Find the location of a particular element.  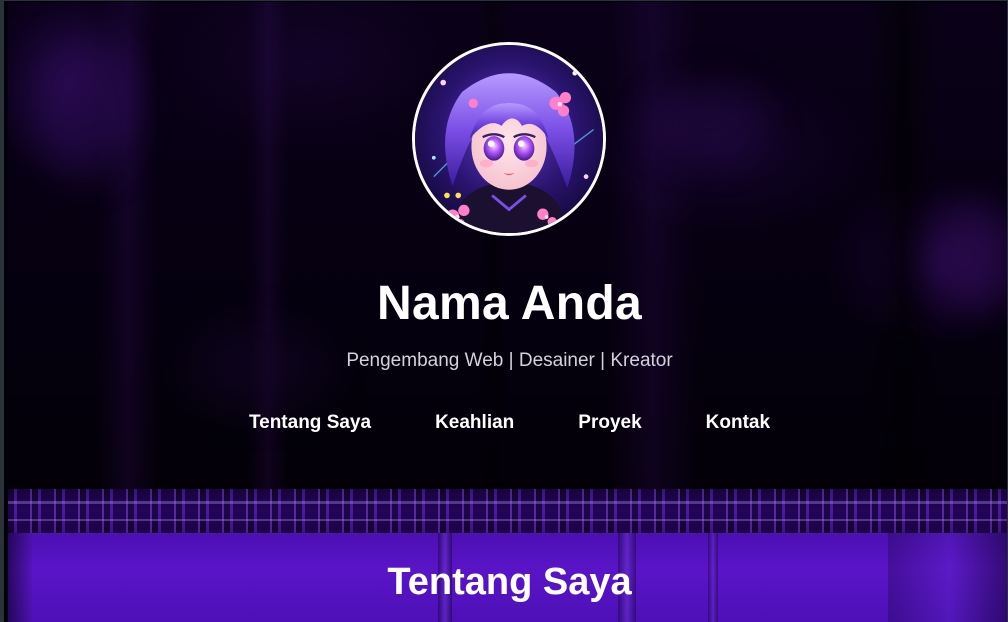

main-navigation: Tentang Saya Keahlian Proyek Kontak is located at coordinates (507, 423).